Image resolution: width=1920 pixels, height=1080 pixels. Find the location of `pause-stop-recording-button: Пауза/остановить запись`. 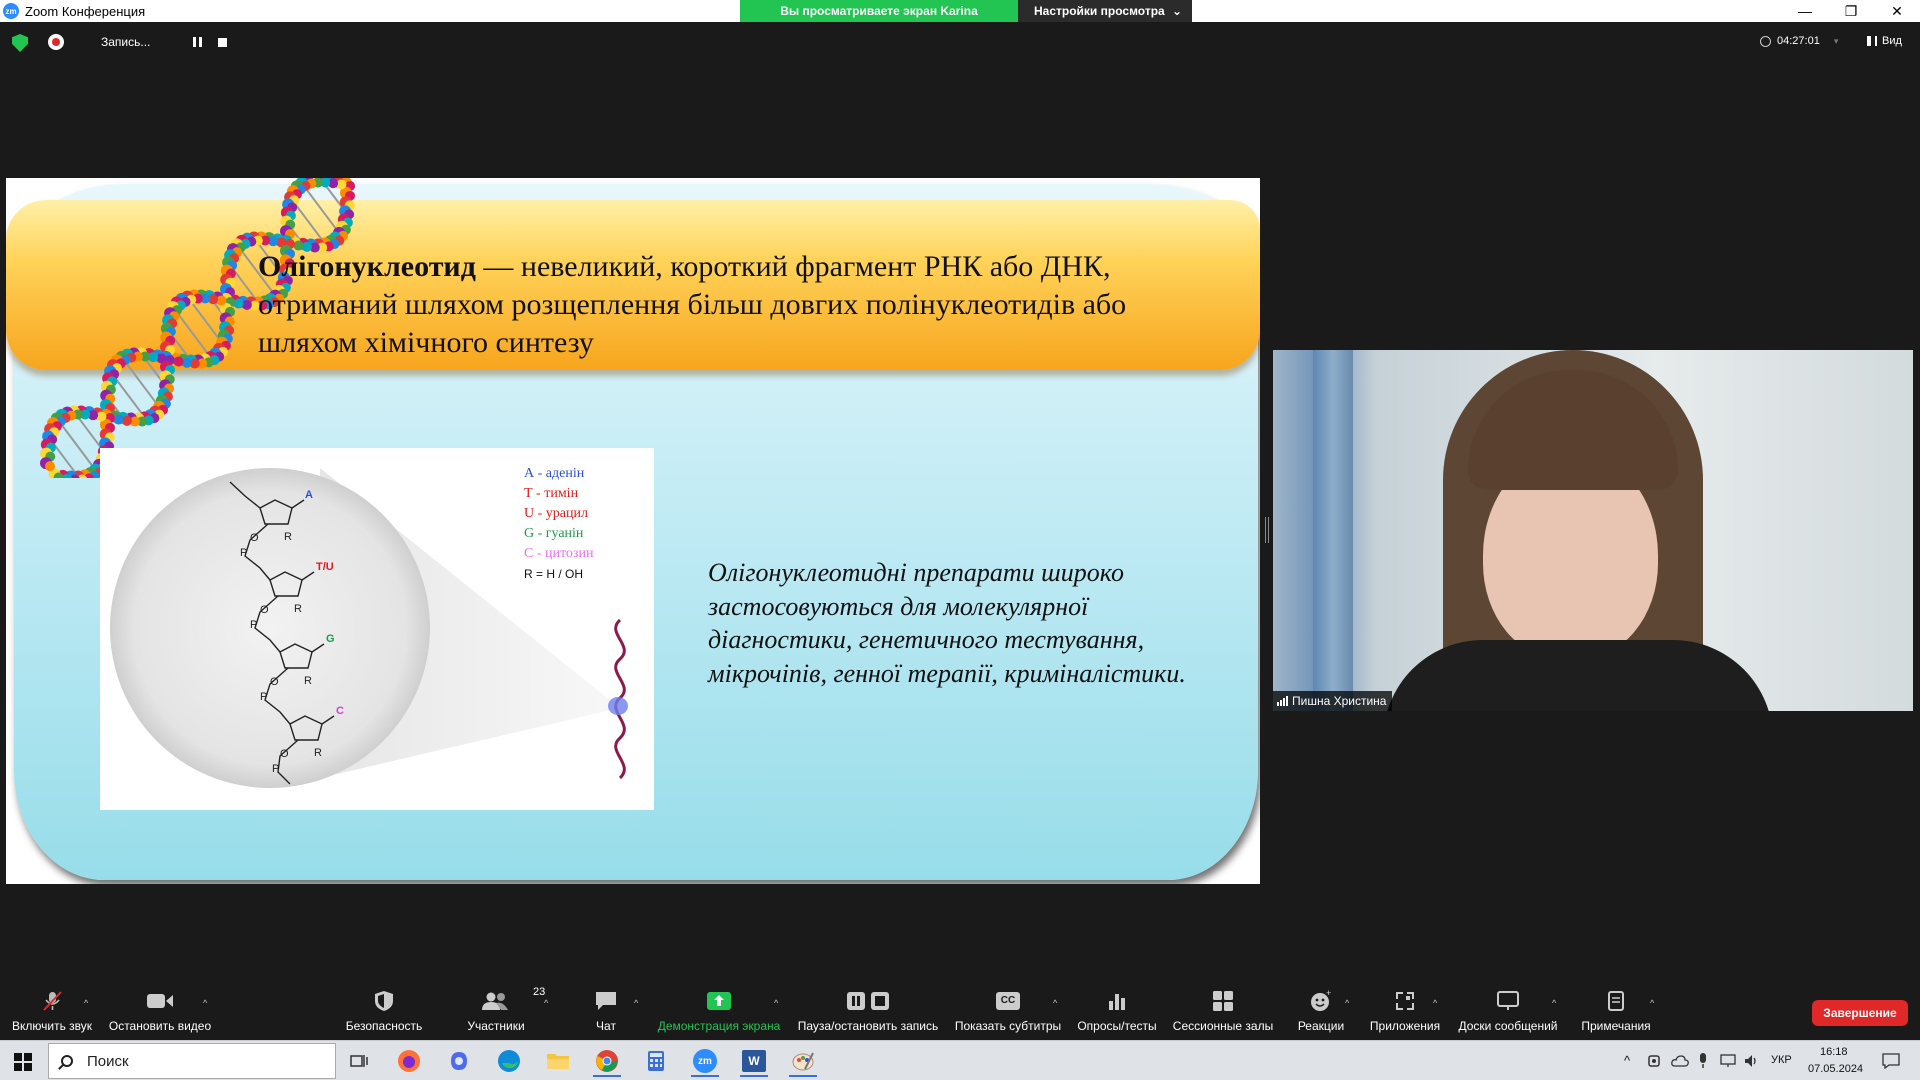

pause-stop-recording-button: Пауза/остановить запись is located at coordinates (868, 1011).